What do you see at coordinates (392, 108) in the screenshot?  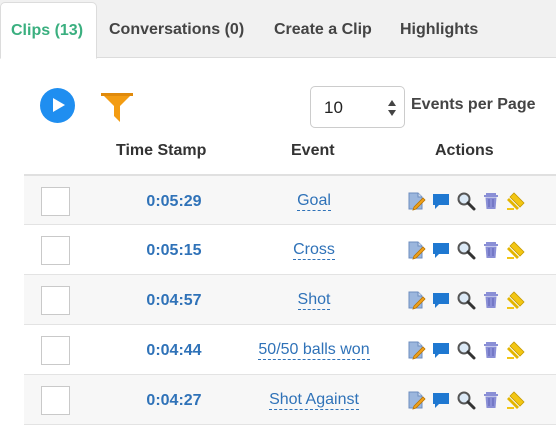 I see `up-down-arrows-icon` at bounding box center [392, 108].